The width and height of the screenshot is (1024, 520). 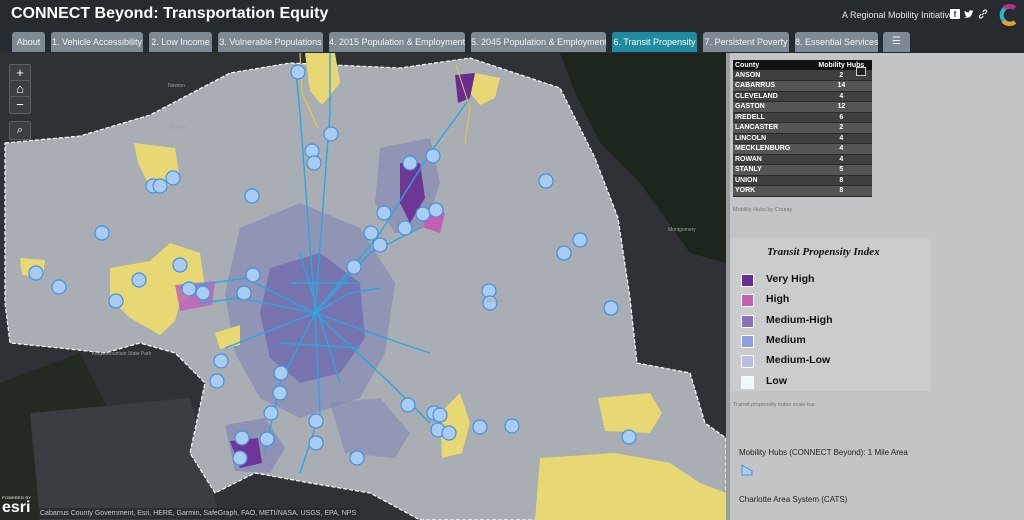 I want to click on map-search-button: ⌕, so click(x=20, y=130).